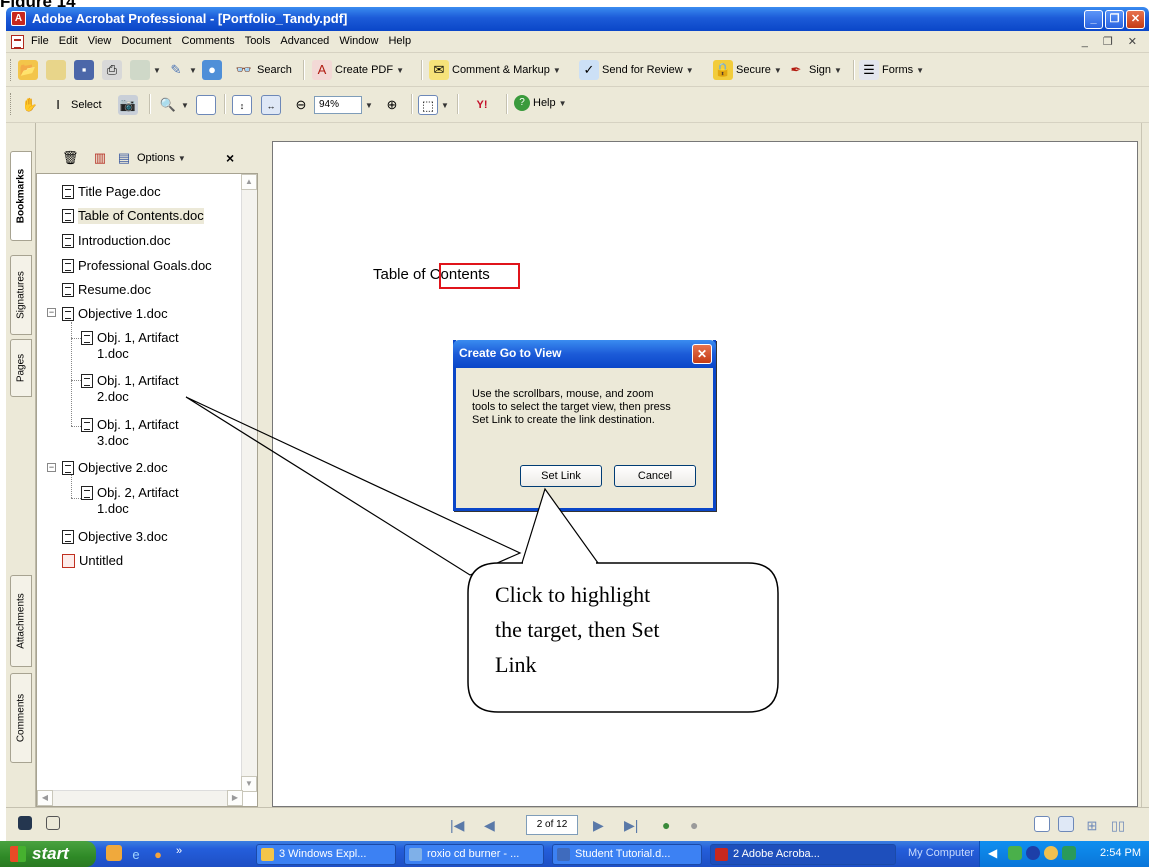 The height and width of the screenshot is (867, 1149). What do you see at coordinates (489, 825) in the screenshot?
I see `previous-page-icon: ◀` at bounding box center [489, 825].